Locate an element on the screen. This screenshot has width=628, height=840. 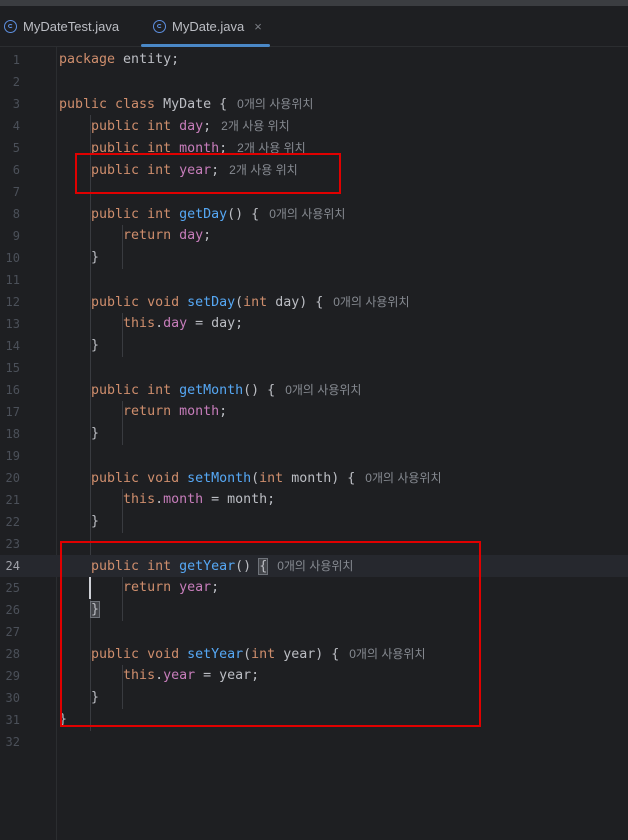
usage-hint: 2개 사용 위치 is located at coordinates (255, 126).